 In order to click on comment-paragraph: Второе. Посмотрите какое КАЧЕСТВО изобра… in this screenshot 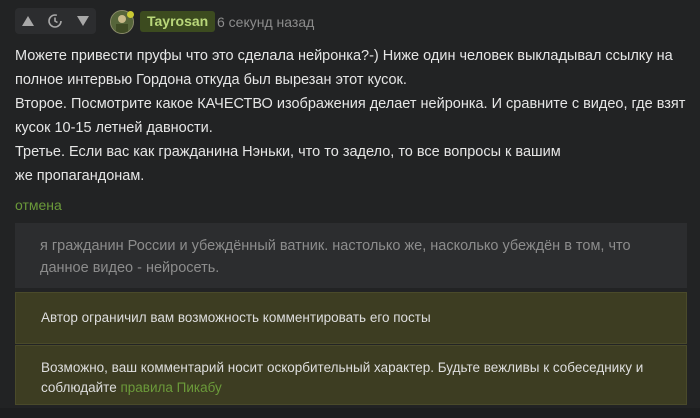, I will do `click(350, 116)`.